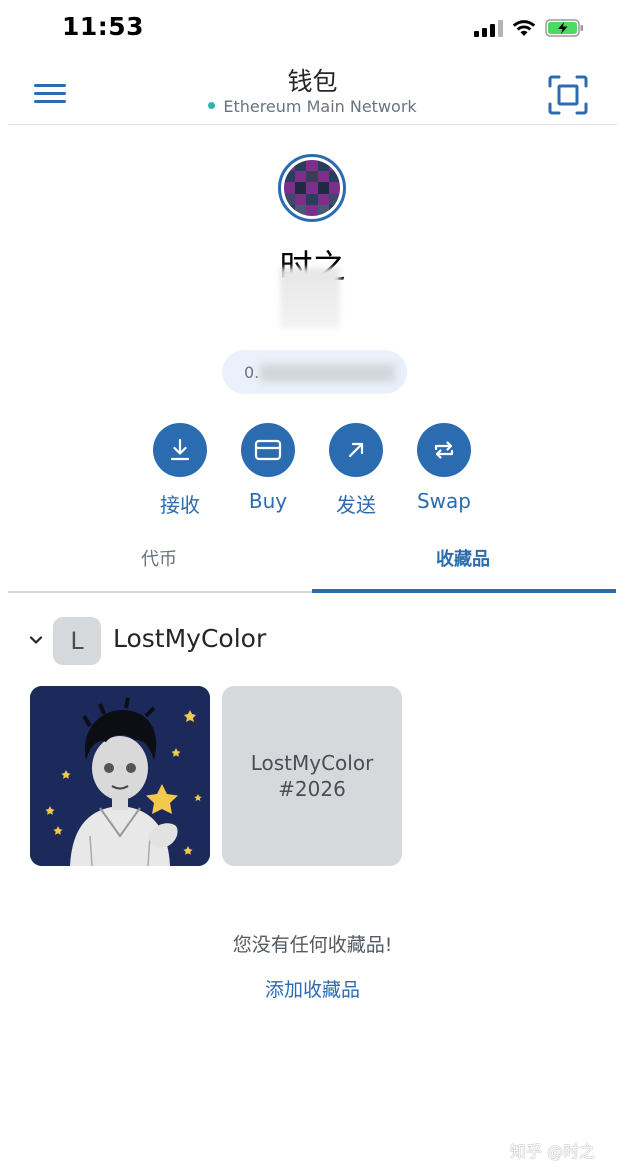  I want to click on tab-collectibles: 收藏品, so click(463, 558).